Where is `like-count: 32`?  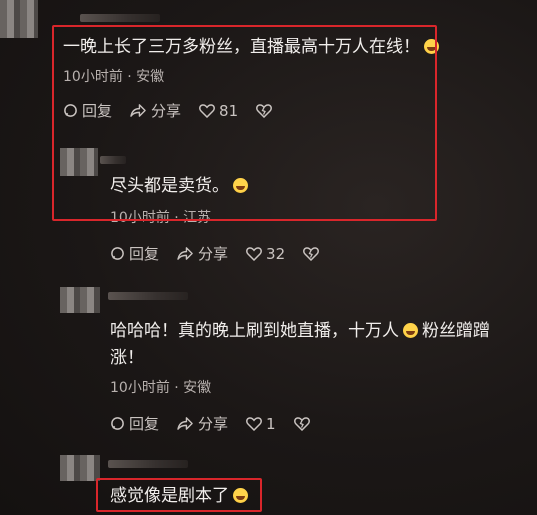
like-count: 32 is located at coordinates (276, 253).